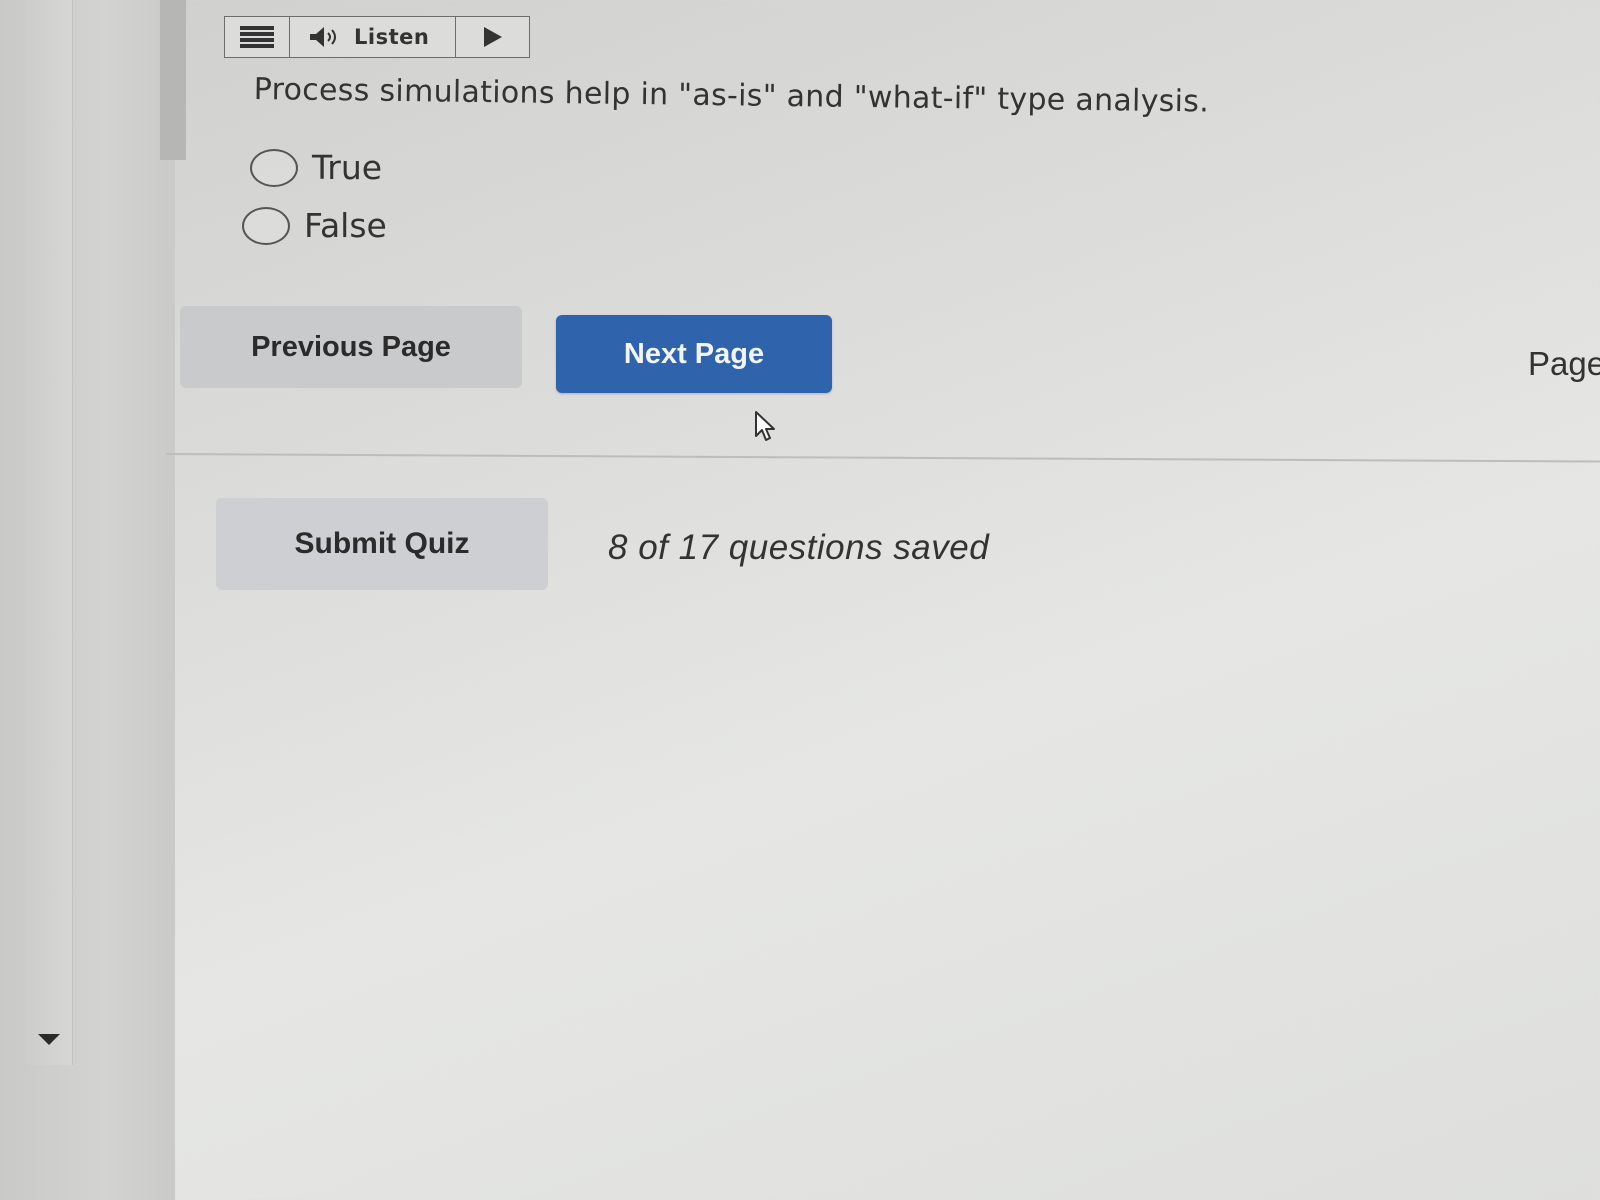  I want to click on page-label-cut-off: Page, so click(1564, 363).